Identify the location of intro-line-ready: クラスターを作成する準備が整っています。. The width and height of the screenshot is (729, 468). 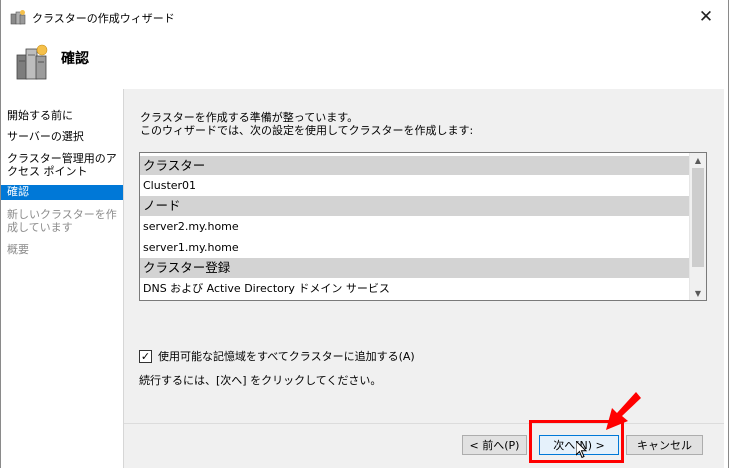
(249, 117).